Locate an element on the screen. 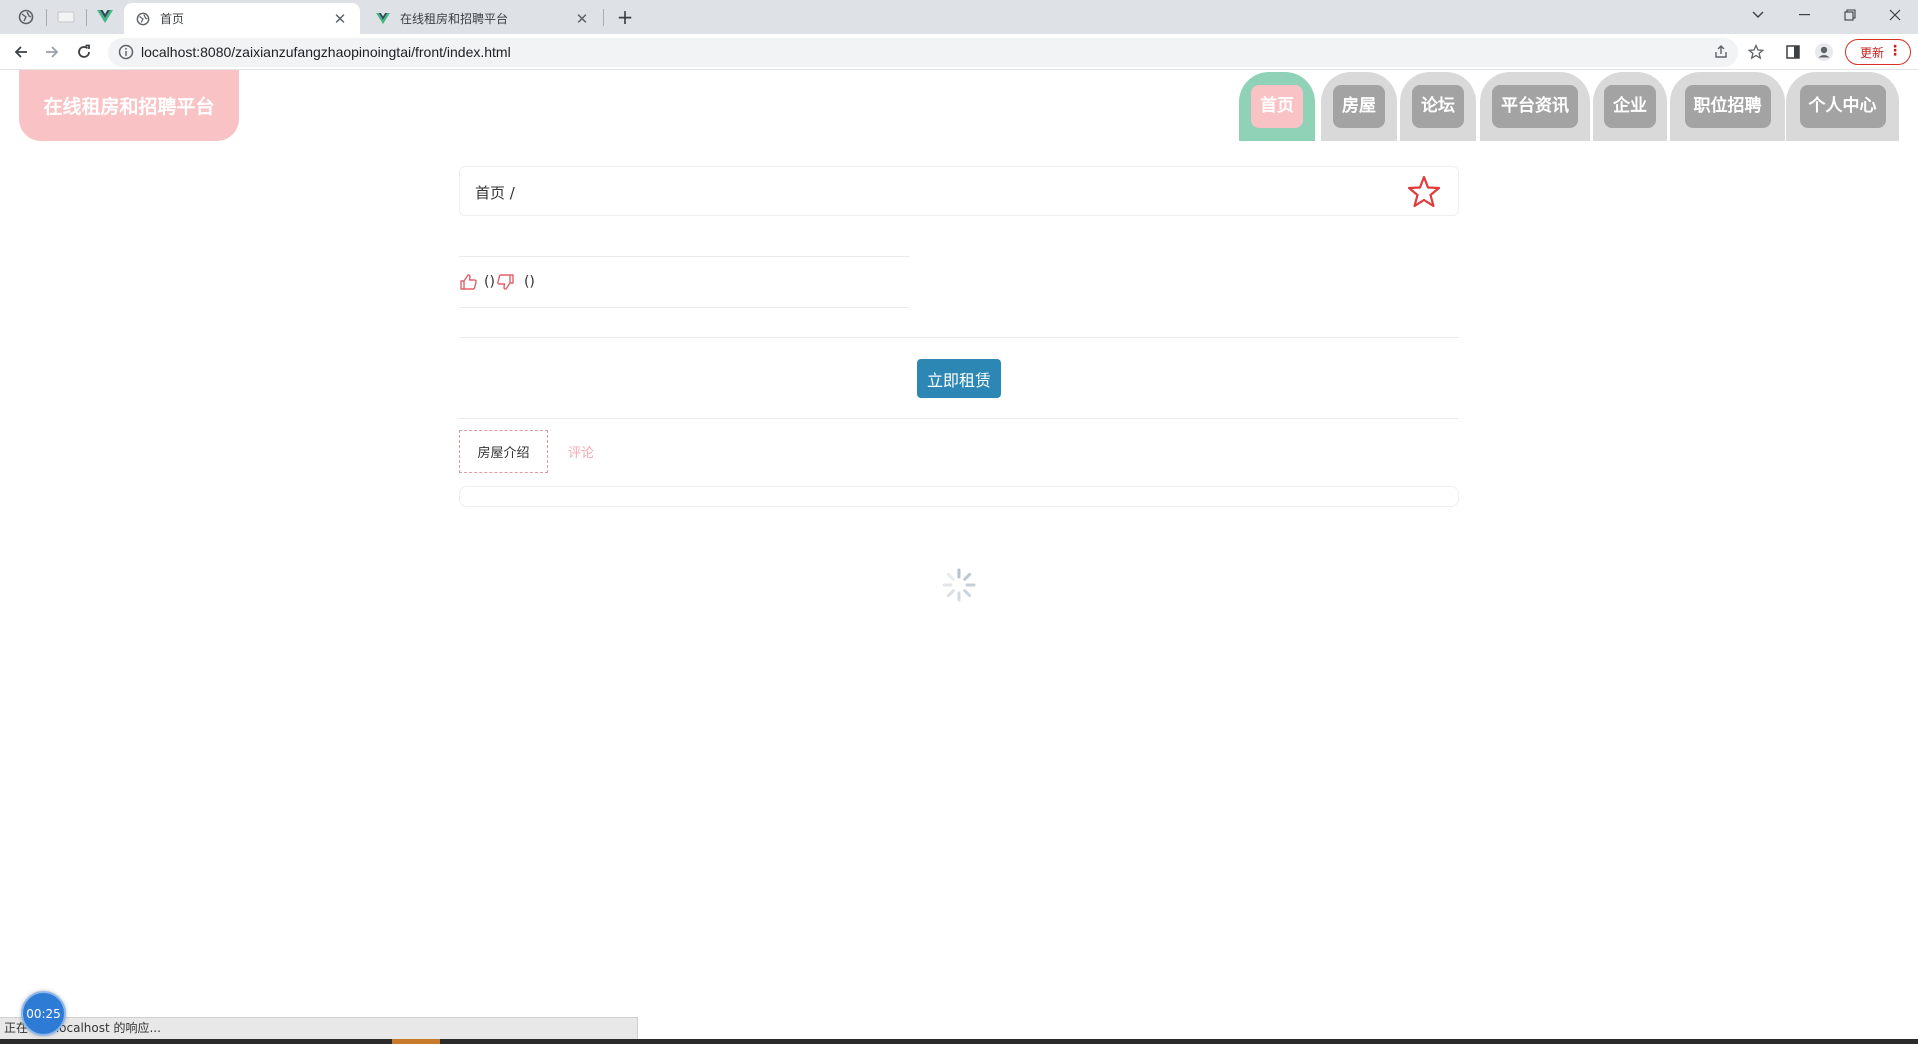 The width and height of the screenshot is (1918, 1044). blank-page-icon is located at coordinates (66, 17).